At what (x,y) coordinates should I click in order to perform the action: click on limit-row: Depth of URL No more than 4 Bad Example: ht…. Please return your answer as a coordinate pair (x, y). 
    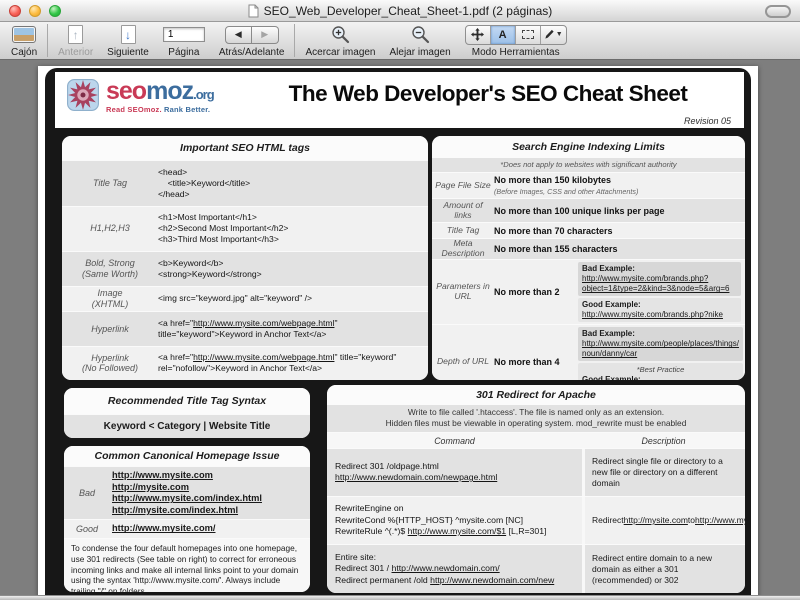
    Looking at the image, I should click on (588, 352).